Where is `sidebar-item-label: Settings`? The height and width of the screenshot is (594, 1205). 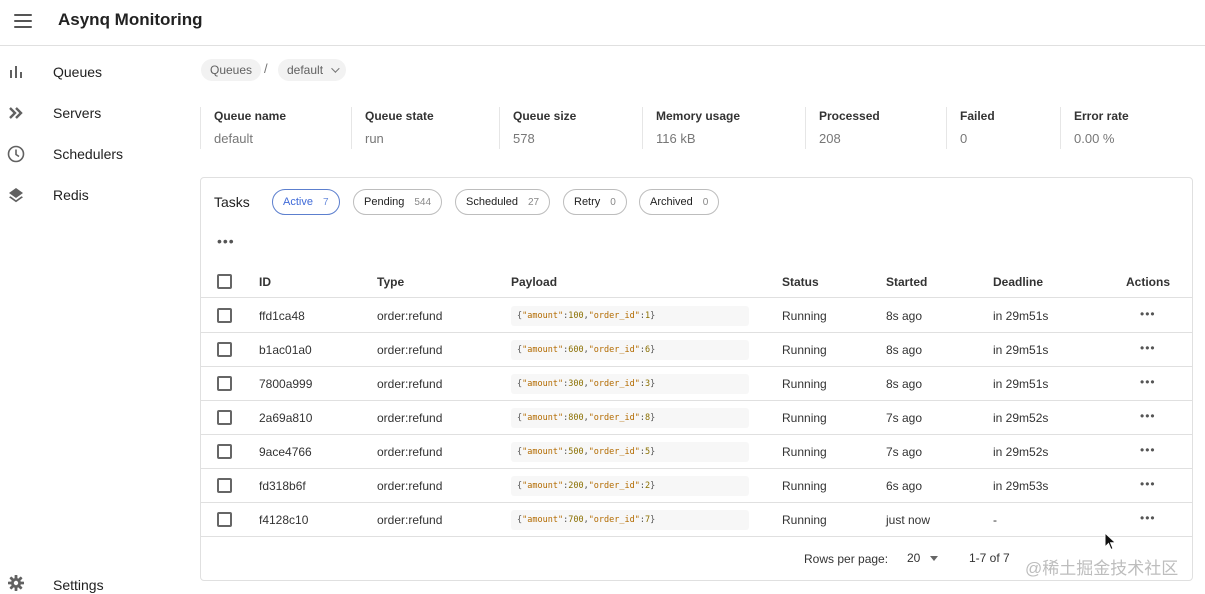
sidebar-item-label: Settings is located at coordinates (78, 585).